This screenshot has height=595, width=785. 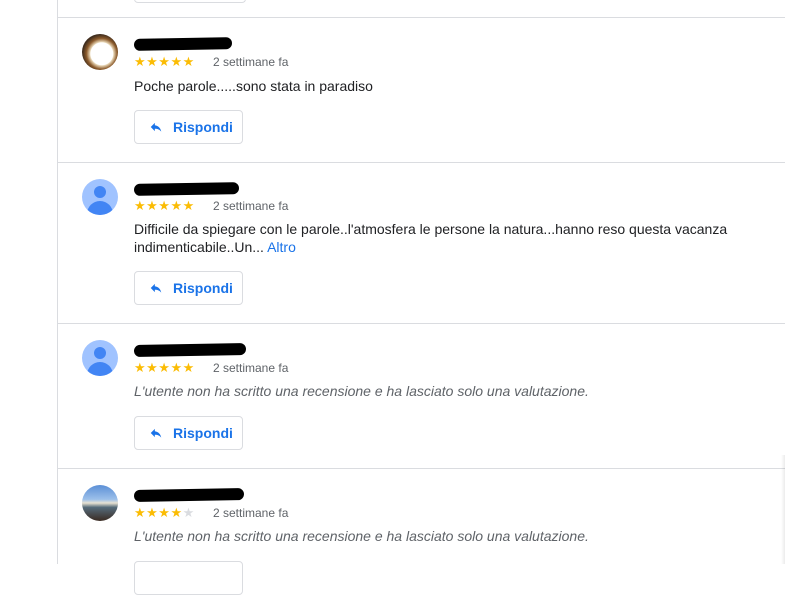 What do you see at coordinates (281, 247) in the screenshot?
I see `more-link: Altro` at bounding box center [281, 247].